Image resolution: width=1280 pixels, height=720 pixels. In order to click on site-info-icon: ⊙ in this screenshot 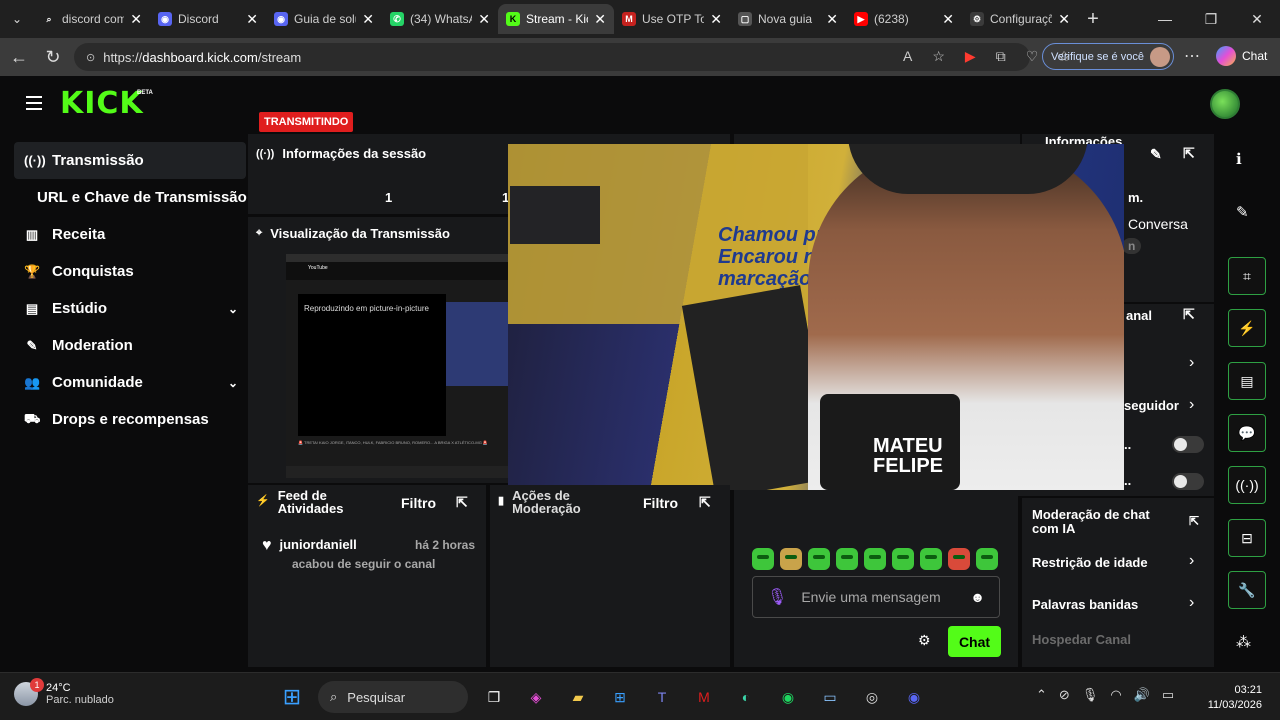, I will do `click(90, 57)`.